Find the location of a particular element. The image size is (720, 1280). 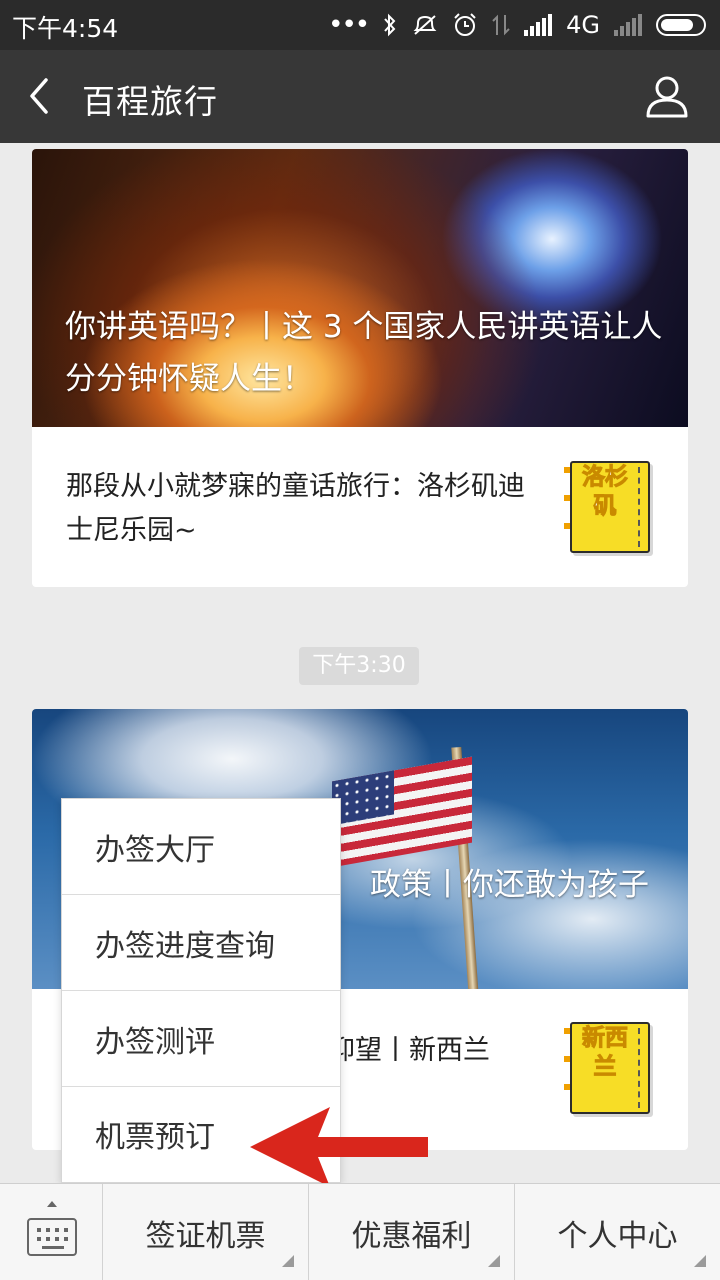

keyboard-toggle-button is located at coordinates (51, 1232).